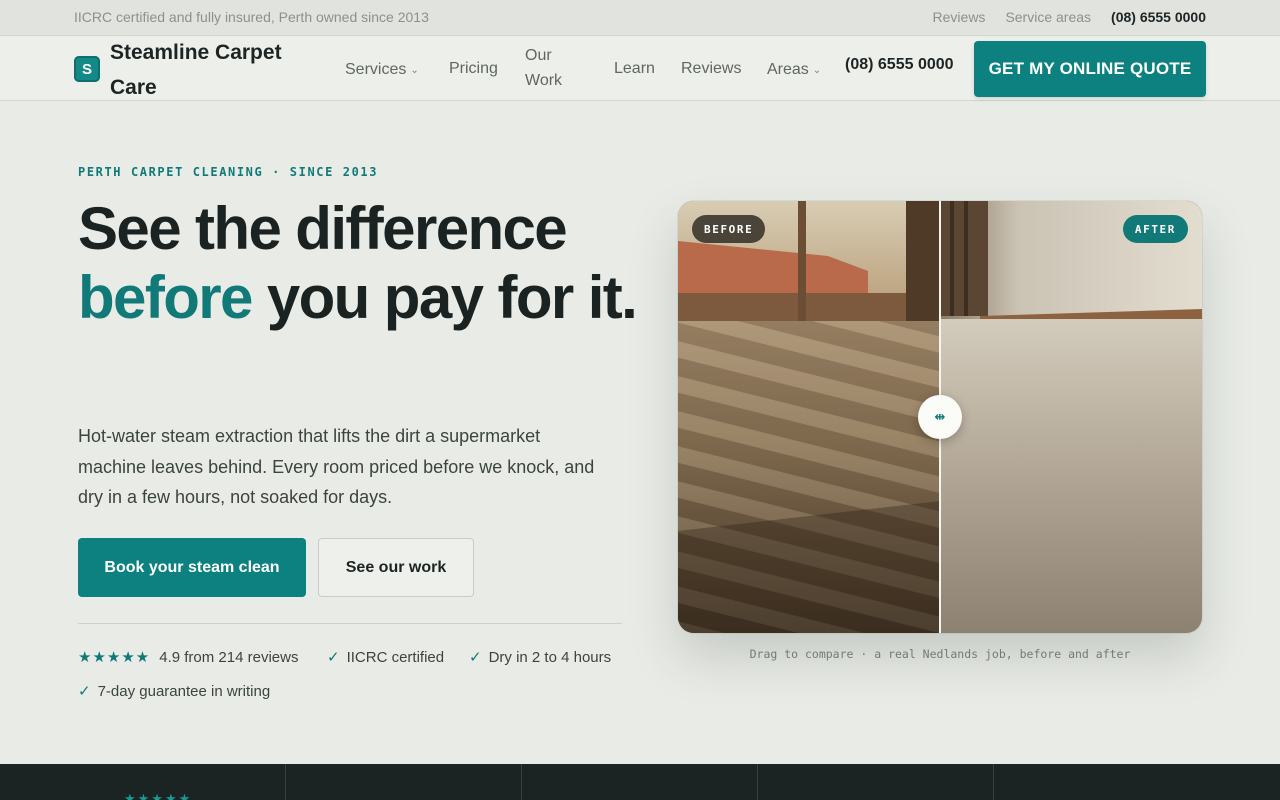 The image size is (1280, 800). I want to click on trust-badge-dry-time: ✓ Dry in 2 to 4 hours, so click(540, 658).